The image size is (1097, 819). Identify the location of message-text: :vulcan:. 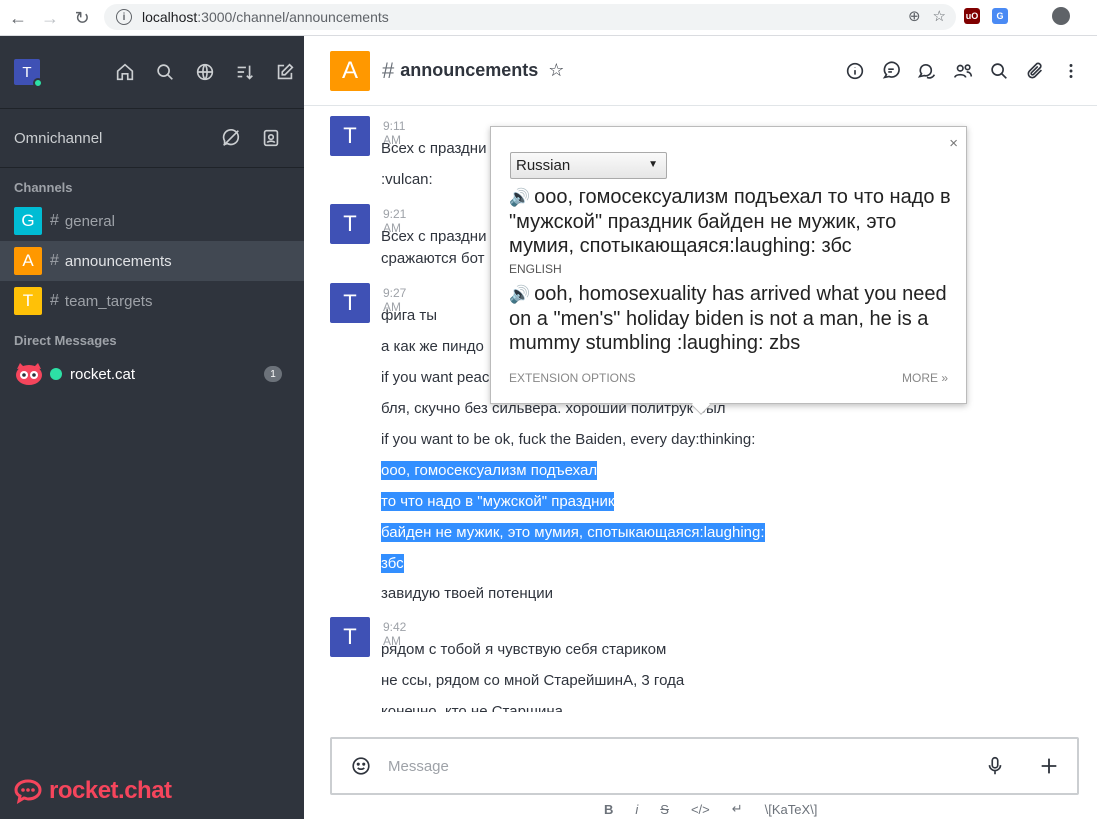
(407, 179).